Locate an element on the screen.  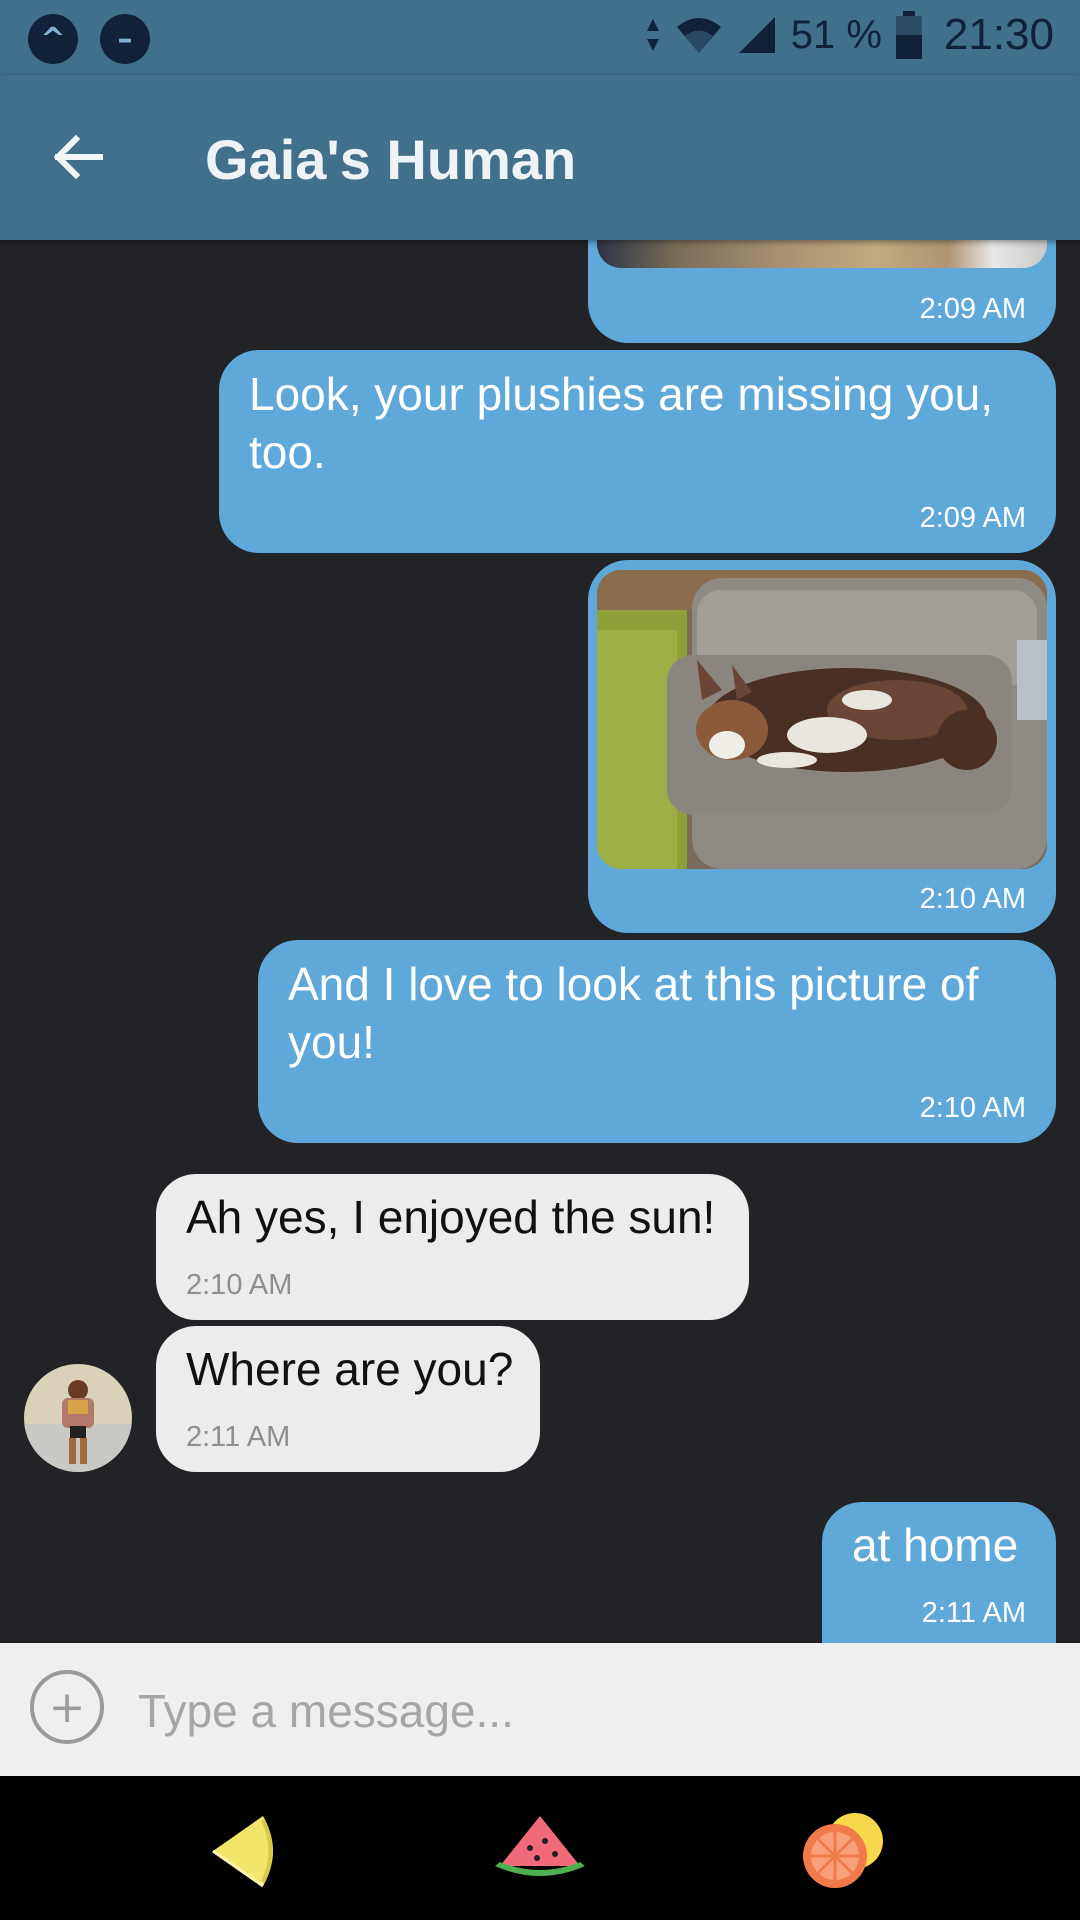
message-text: too. is located at coordinates (287, 452).